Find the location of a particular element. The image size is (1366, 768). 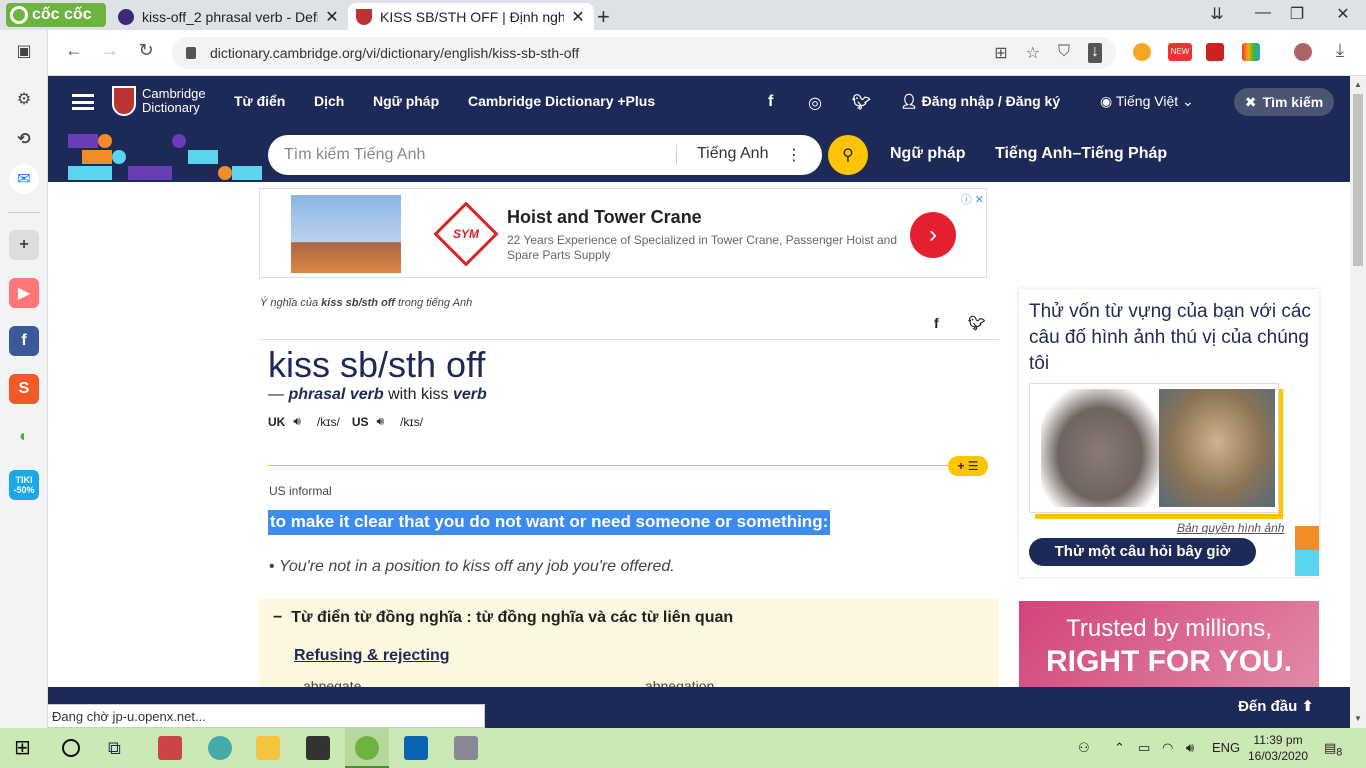

shopee-icon: S is located at coordinates (24, 389).